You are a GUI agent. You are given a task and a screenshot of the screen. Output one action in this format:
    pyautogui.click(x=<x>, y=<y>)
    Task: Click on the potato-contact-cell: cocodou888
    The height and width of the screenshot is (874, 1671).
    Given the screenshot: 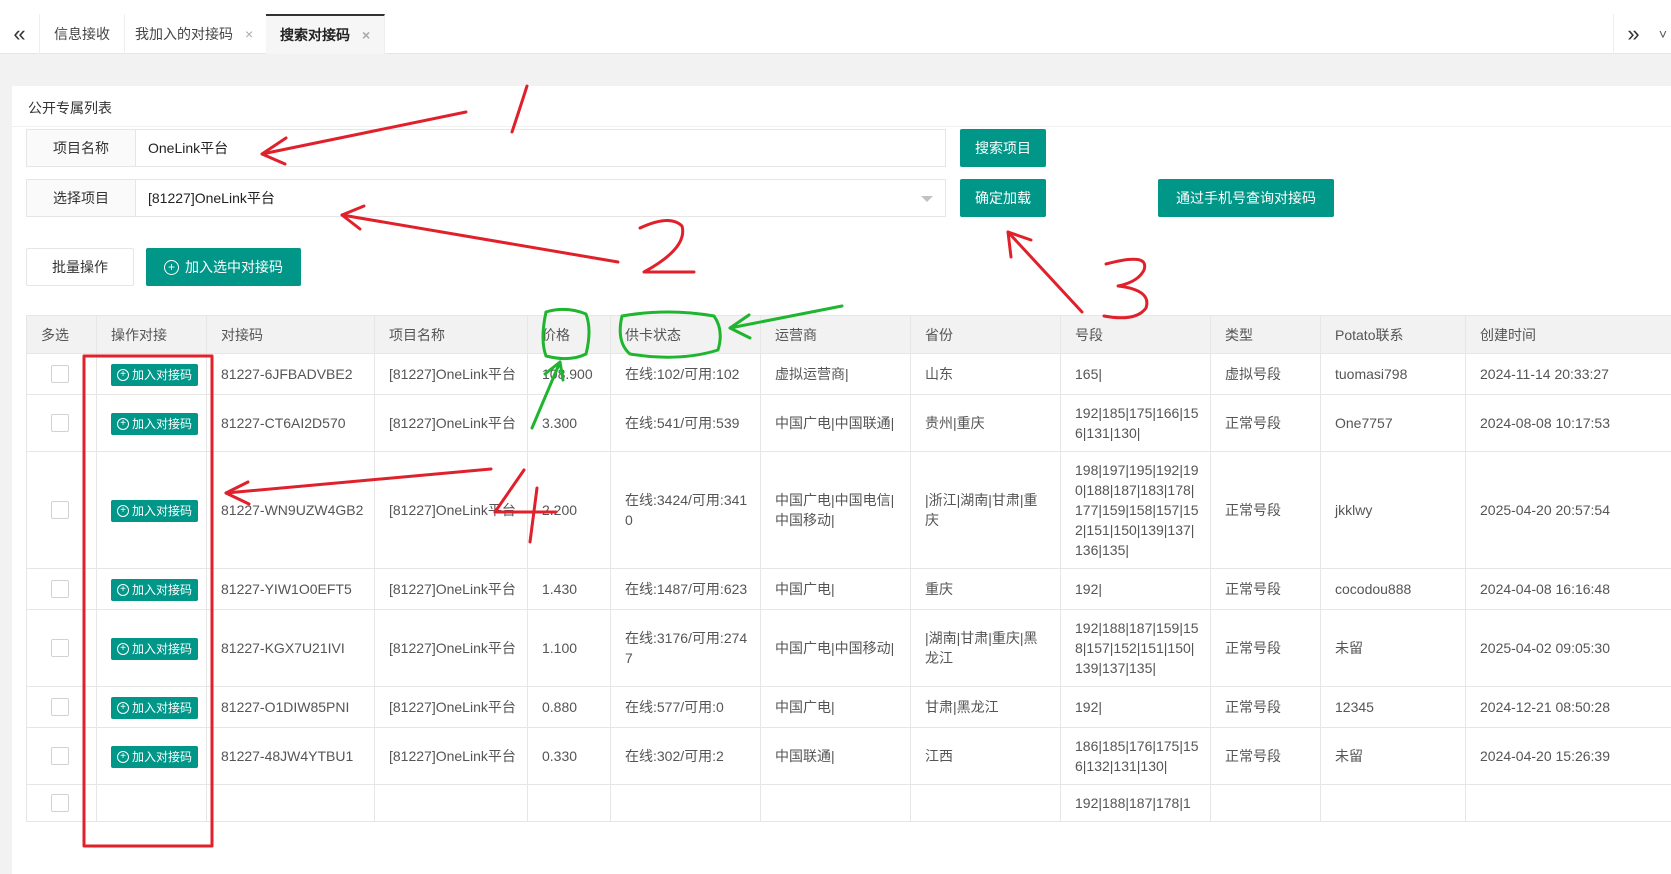 What is the action you would take?
    pyautogui.click(x=1393, y=589)
    